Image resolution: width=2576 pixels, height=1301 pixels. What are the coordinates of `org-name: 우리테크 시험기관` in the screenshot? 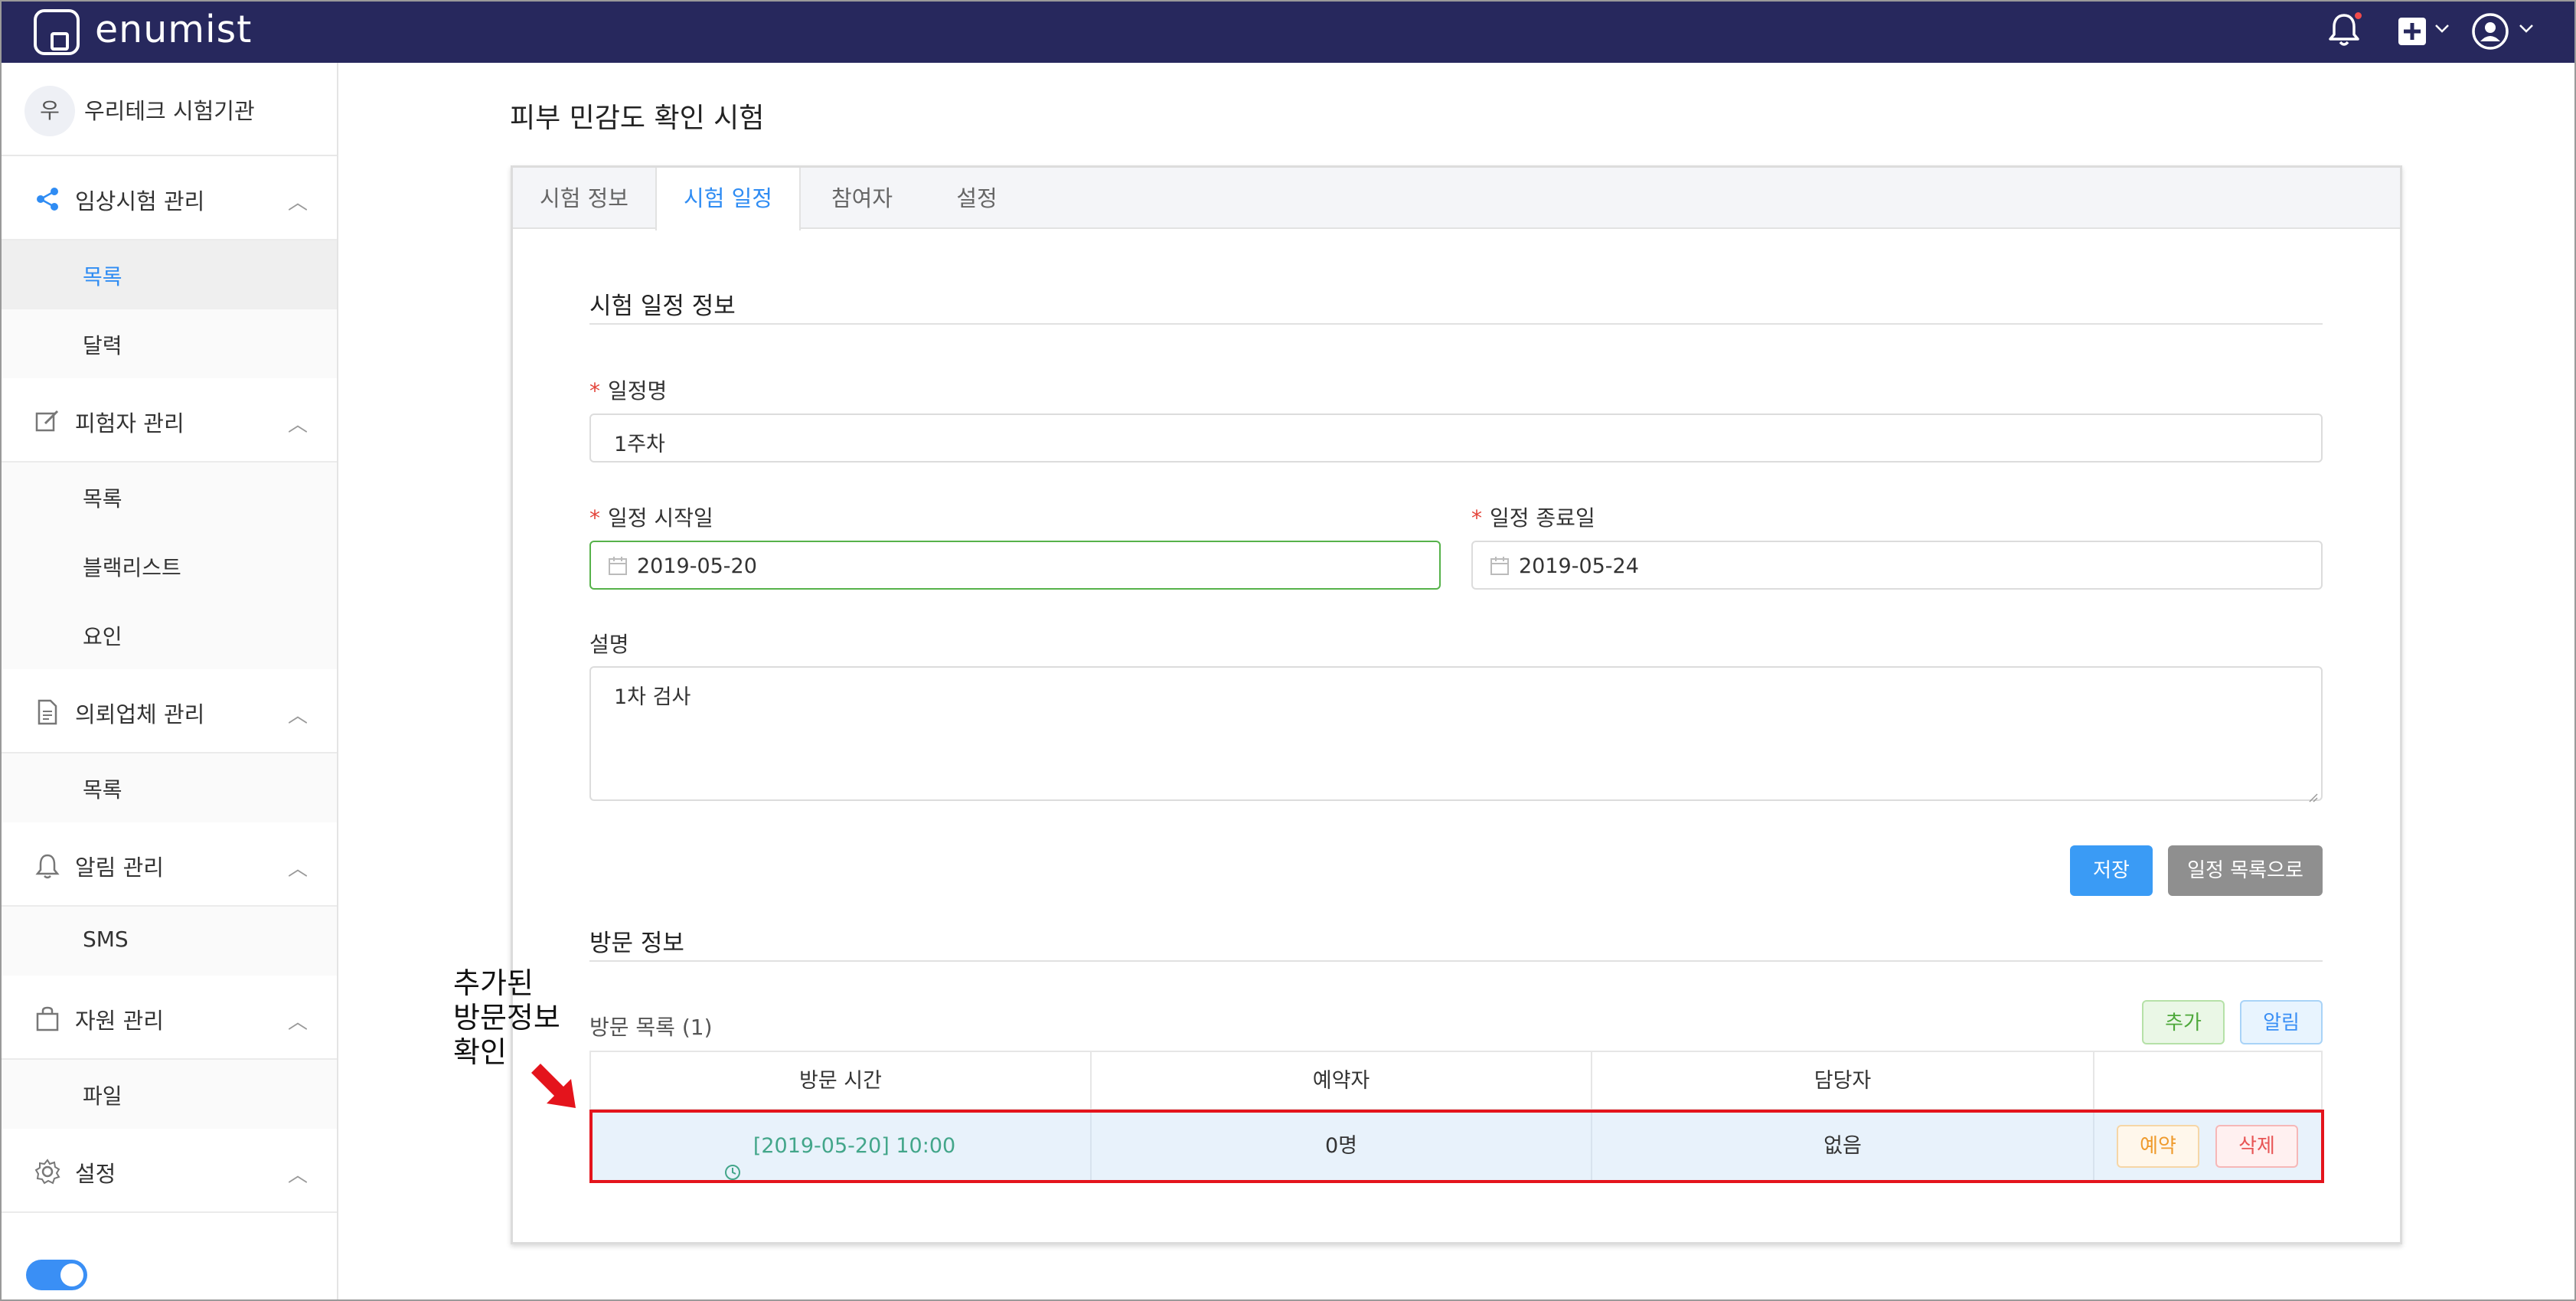 It's located at (169, 111).